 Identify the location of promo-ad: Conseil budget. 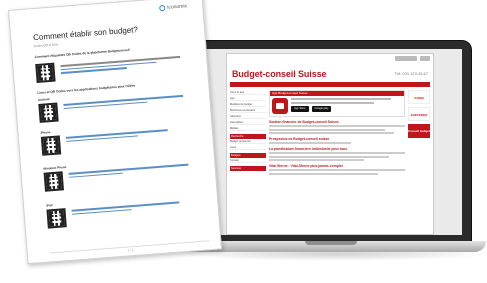
(419, 131).